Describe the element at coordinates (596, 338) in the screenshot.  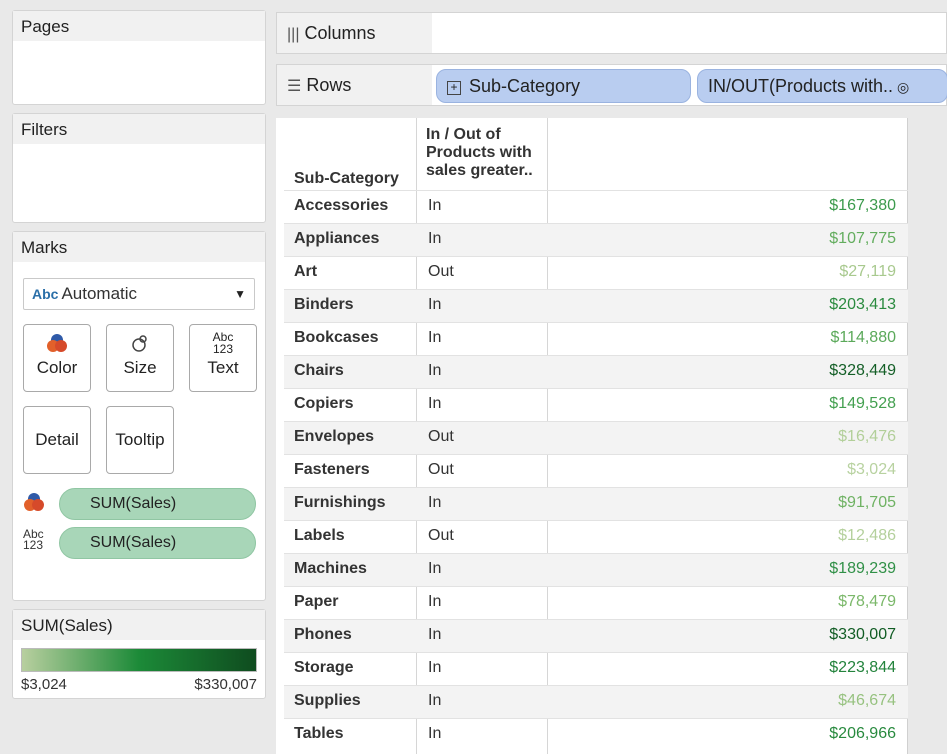
I see `table-row: Bookcases In $114,880` at that location.